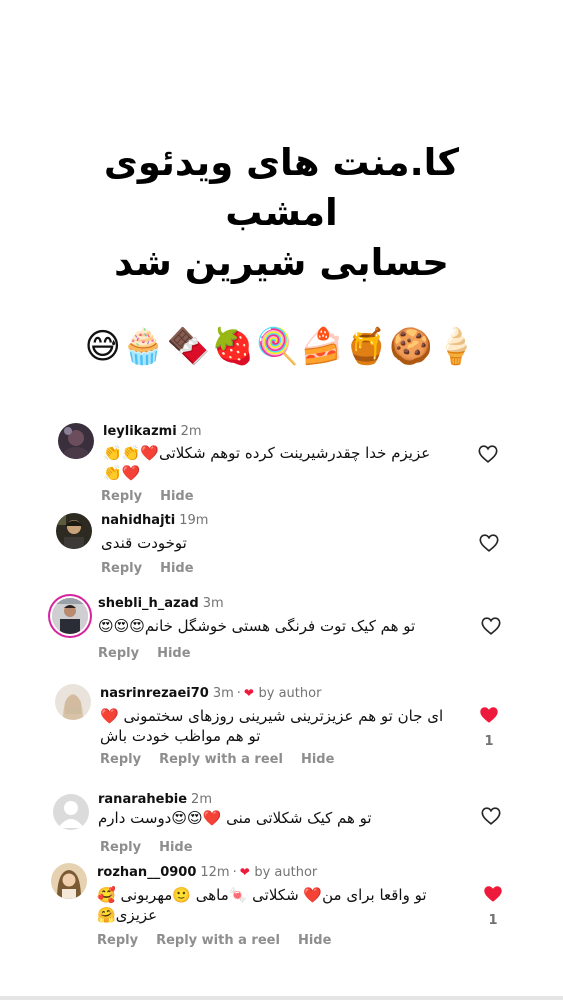  I want to click on comment-text: توخودت قندی, so click(144, 543).